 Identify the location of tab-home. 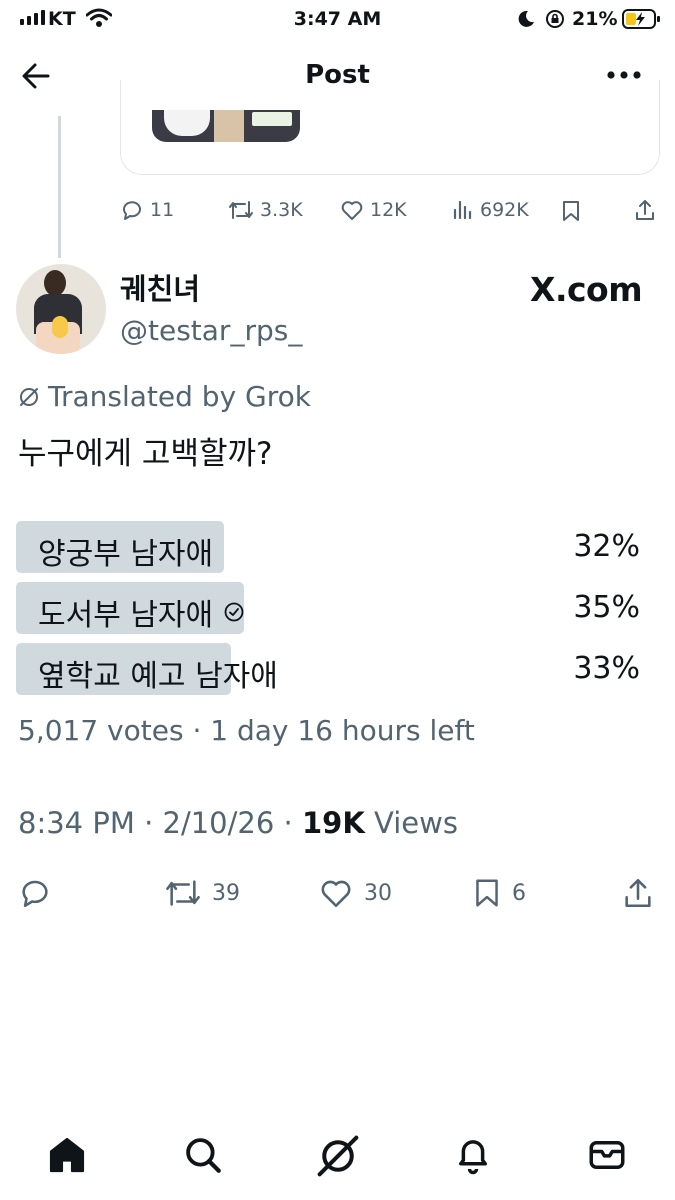
(67, 1155).